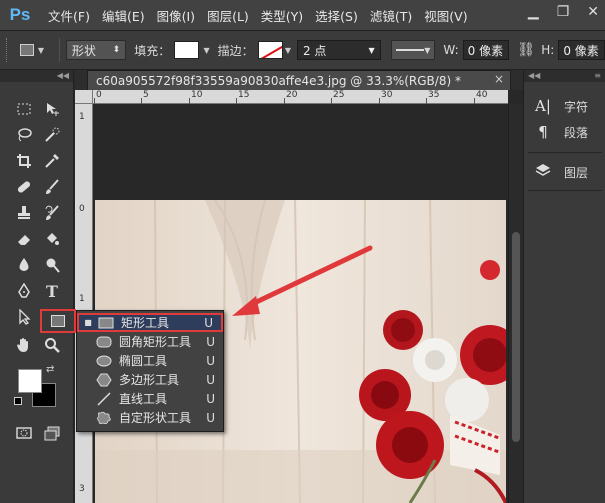  I want to click on pen-tool-icon, so click(24, 291).